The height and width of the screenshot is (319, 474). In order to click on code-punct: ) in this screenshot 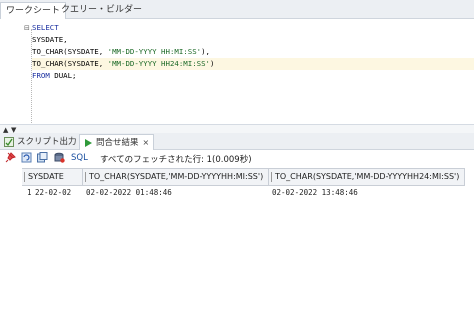, I will do `click(212, 63)`.